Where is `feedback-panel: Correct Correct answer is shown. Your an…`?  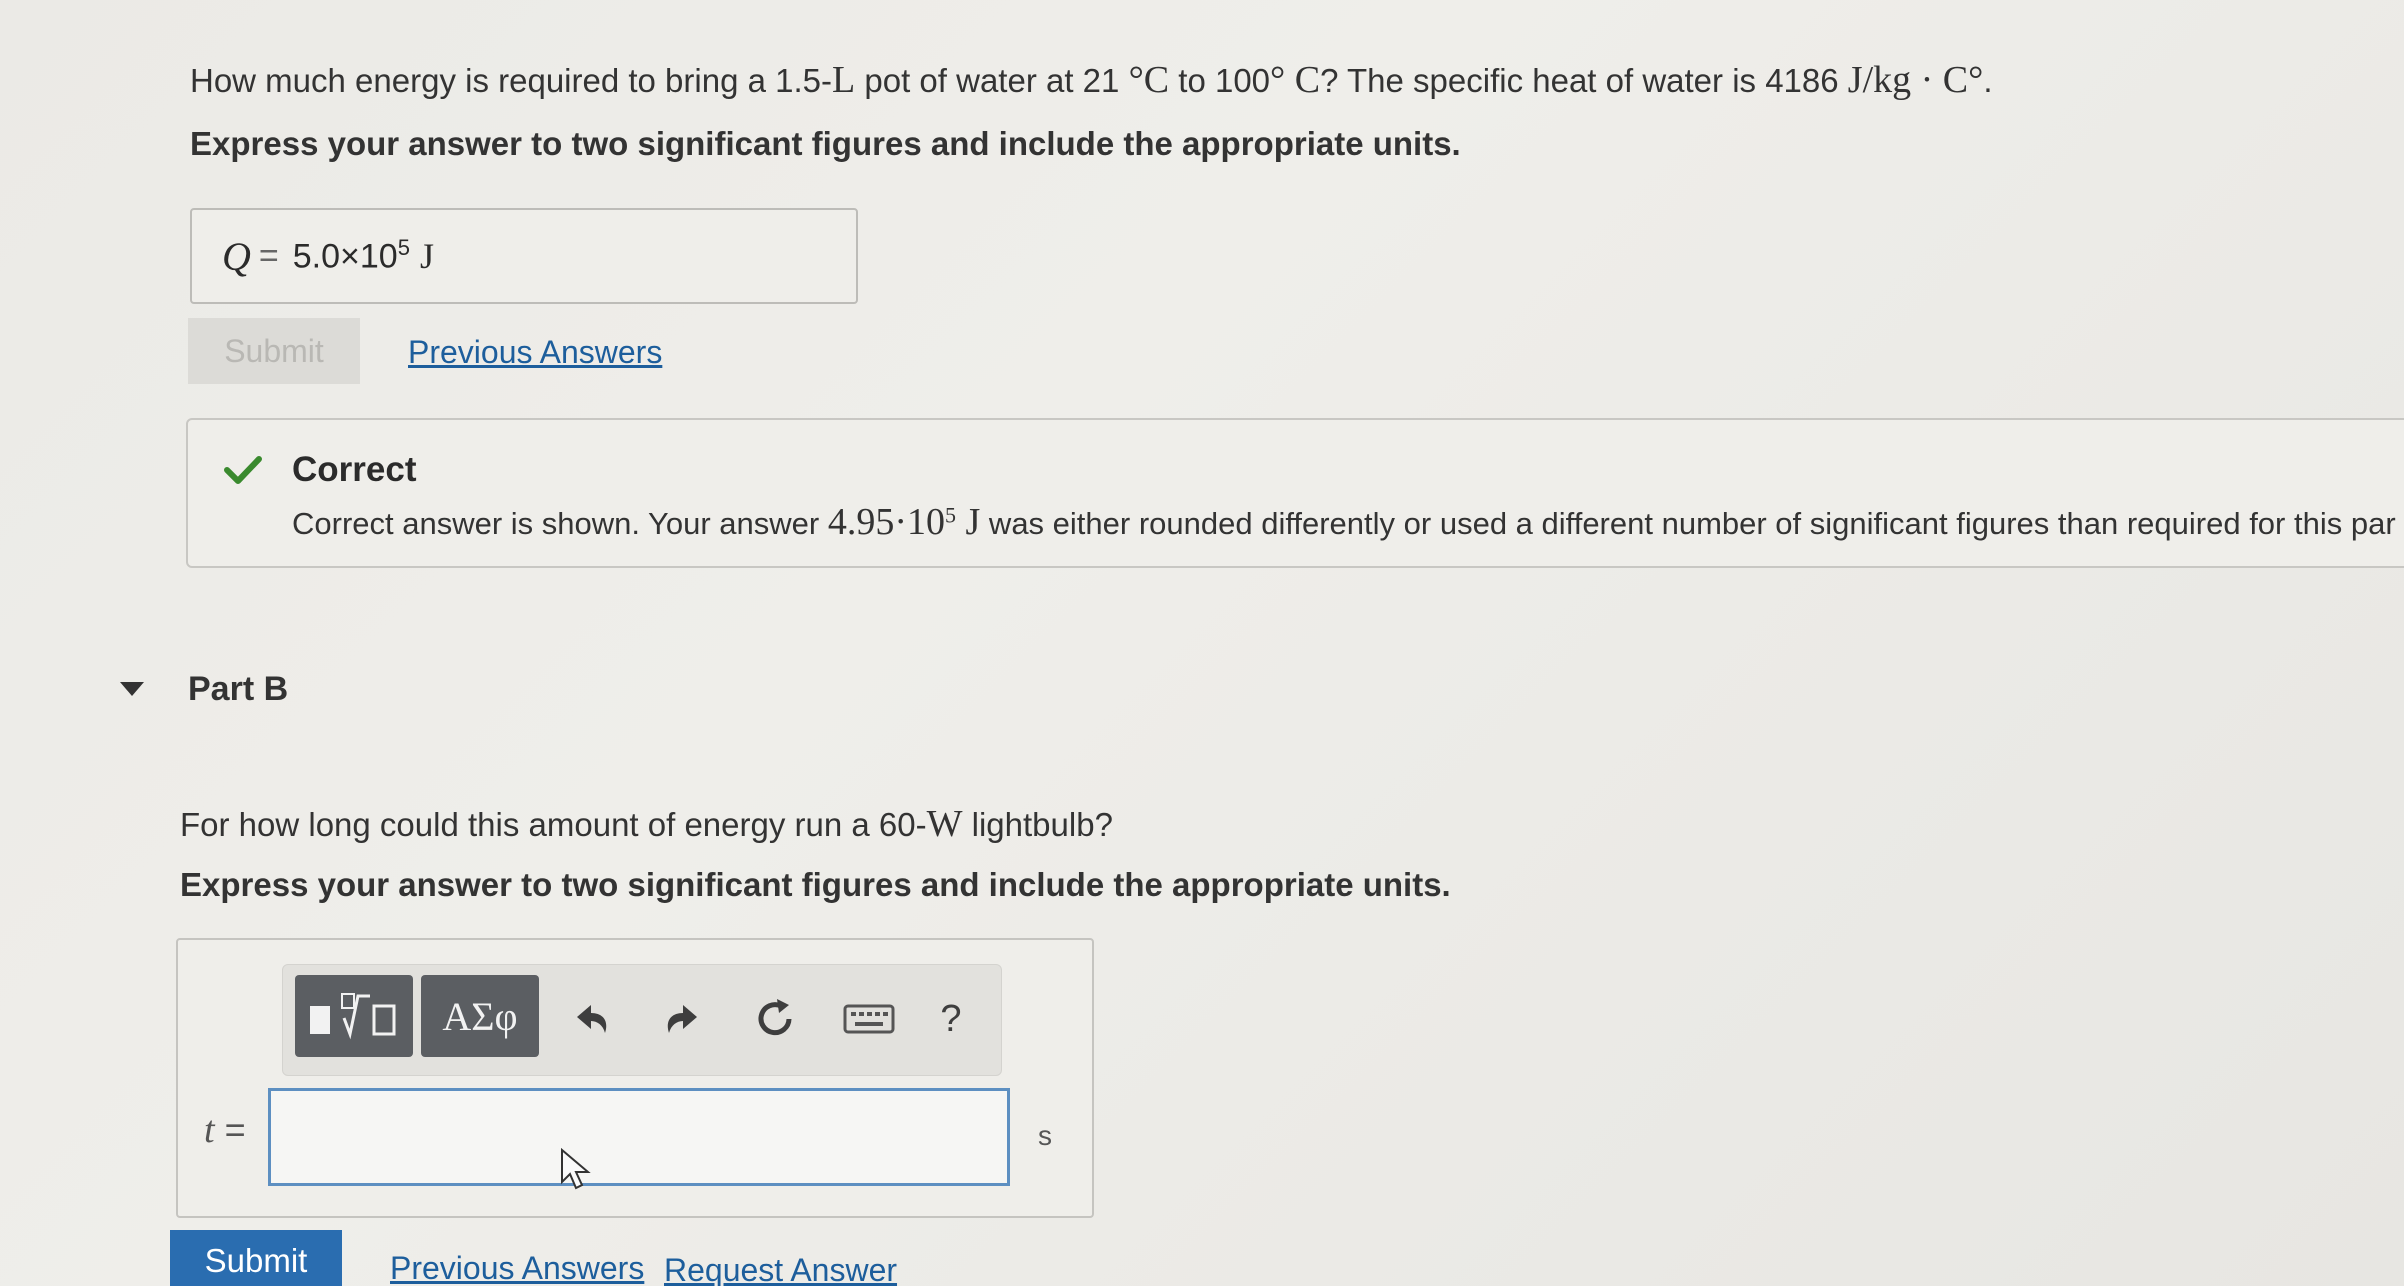
feedback-panel: Correct Correct answer is shown. Your an… is located at coordinates (1295, 493).